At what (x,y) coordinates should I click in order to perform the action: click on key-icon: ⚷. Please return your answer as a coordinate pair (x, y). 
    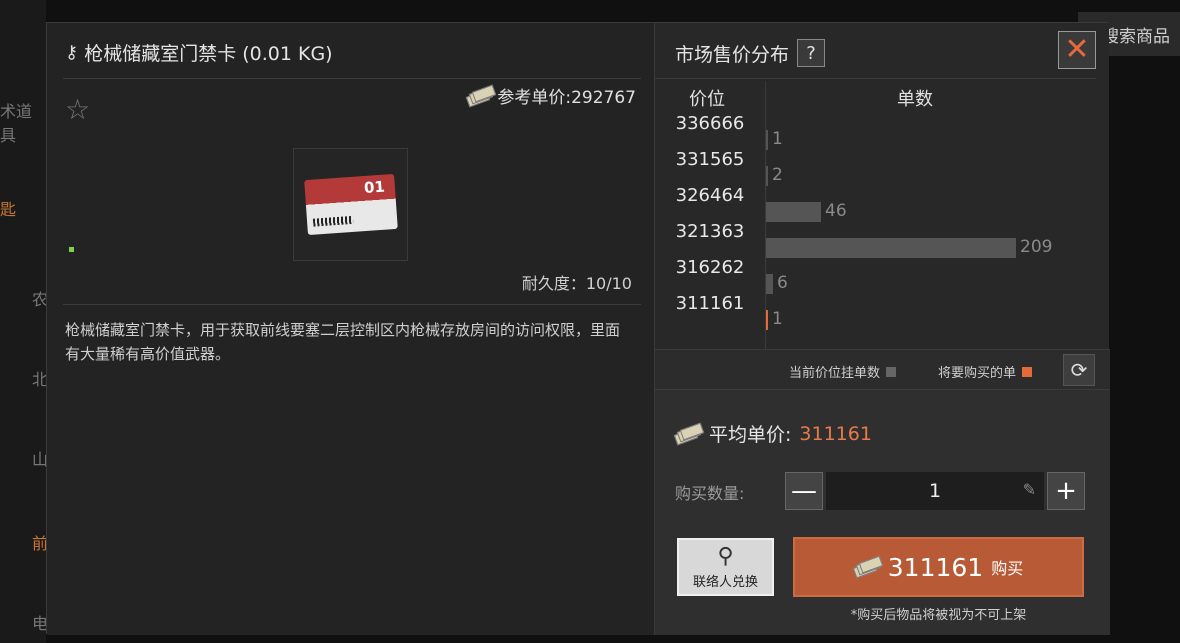
    Looking at the image, I should click on (72, 52).